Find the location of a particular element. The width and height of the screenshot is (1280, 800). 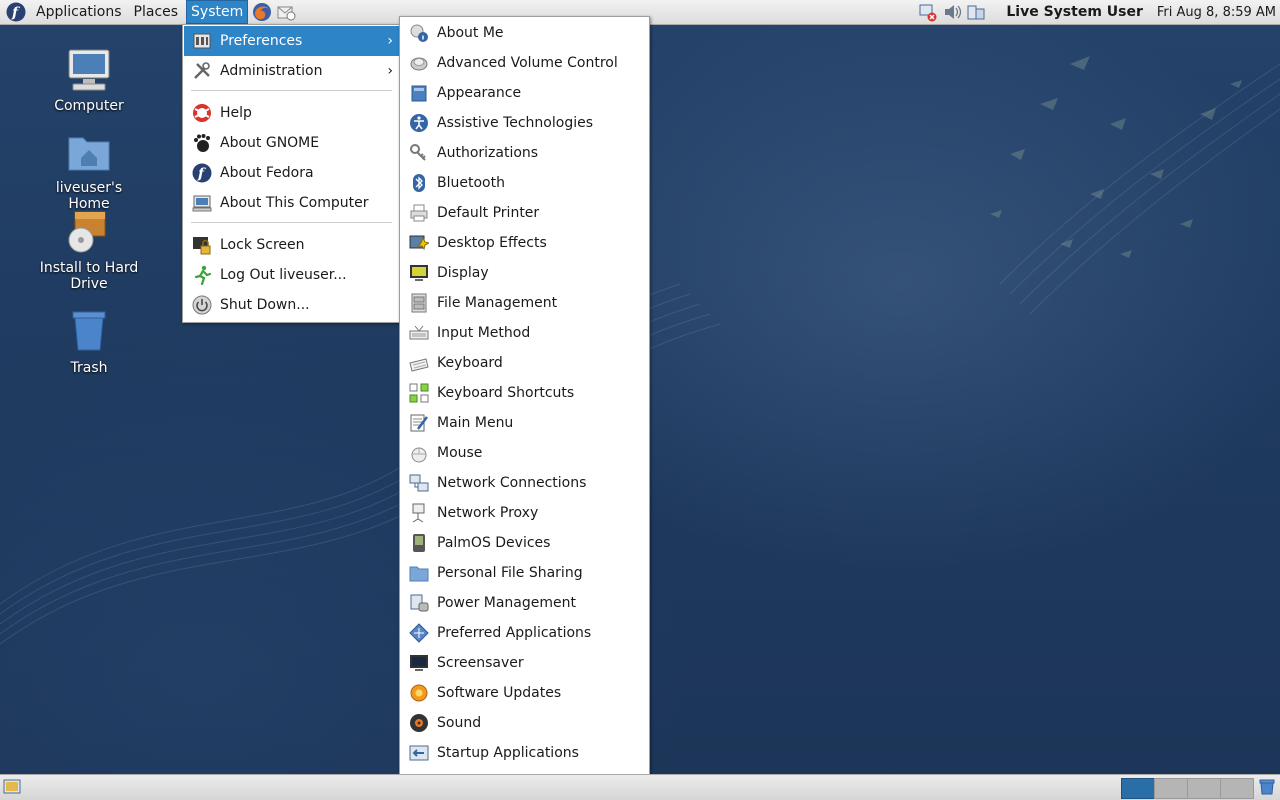

menu-item-input-method: Input Method is located at coordinates (524, 333).